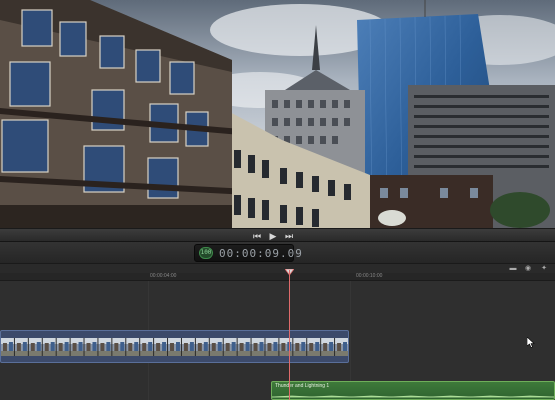 This screenshot has height=400, width=555. What do you see at coordinates (289, 236) in the screenshot?
I see `skip-forward-icon: ⏭` at bounding box center [289, 236].